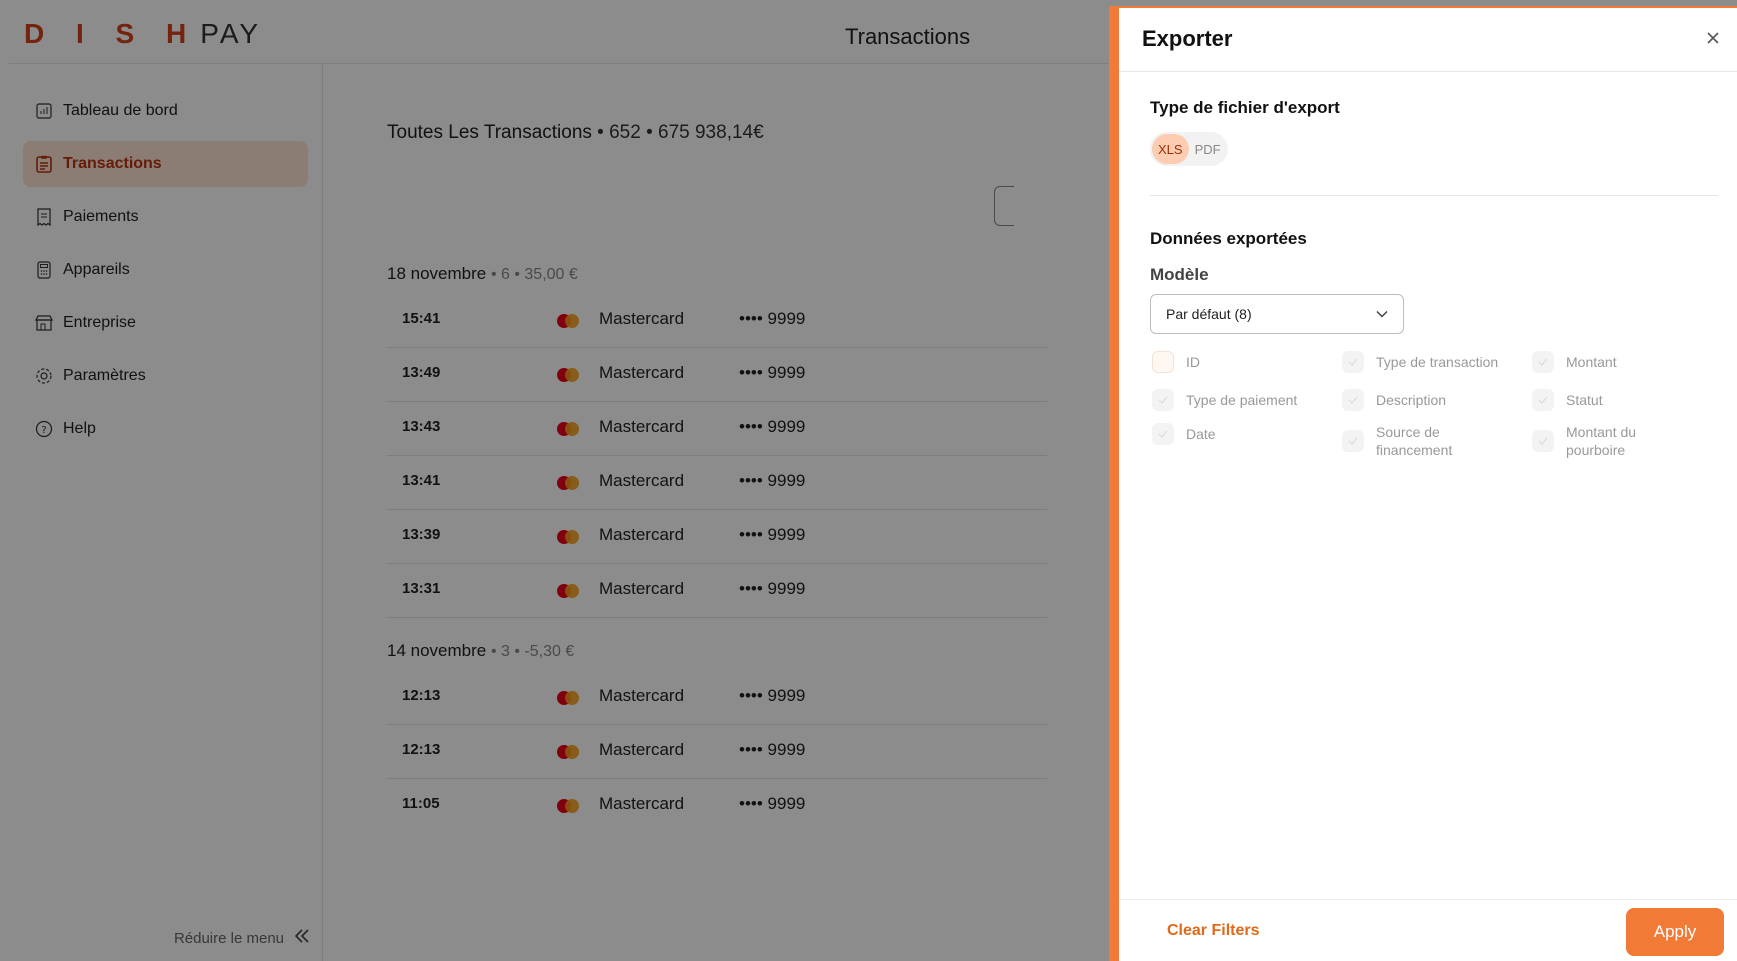 The image size is (1737, 961). I want to click on close-button, so click(1713, 38).